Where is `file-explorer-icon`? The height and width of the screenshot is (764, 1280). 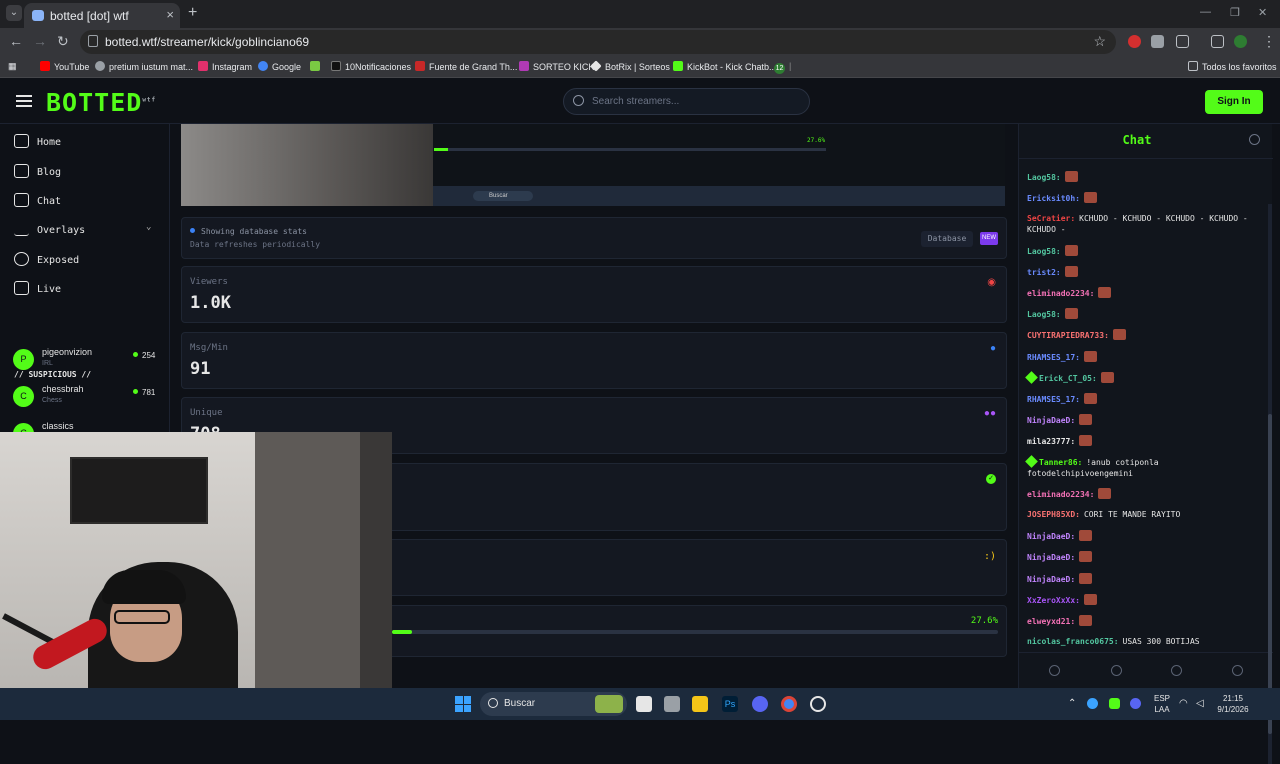 file-explorer-icon is located at coordinates (700, 704).